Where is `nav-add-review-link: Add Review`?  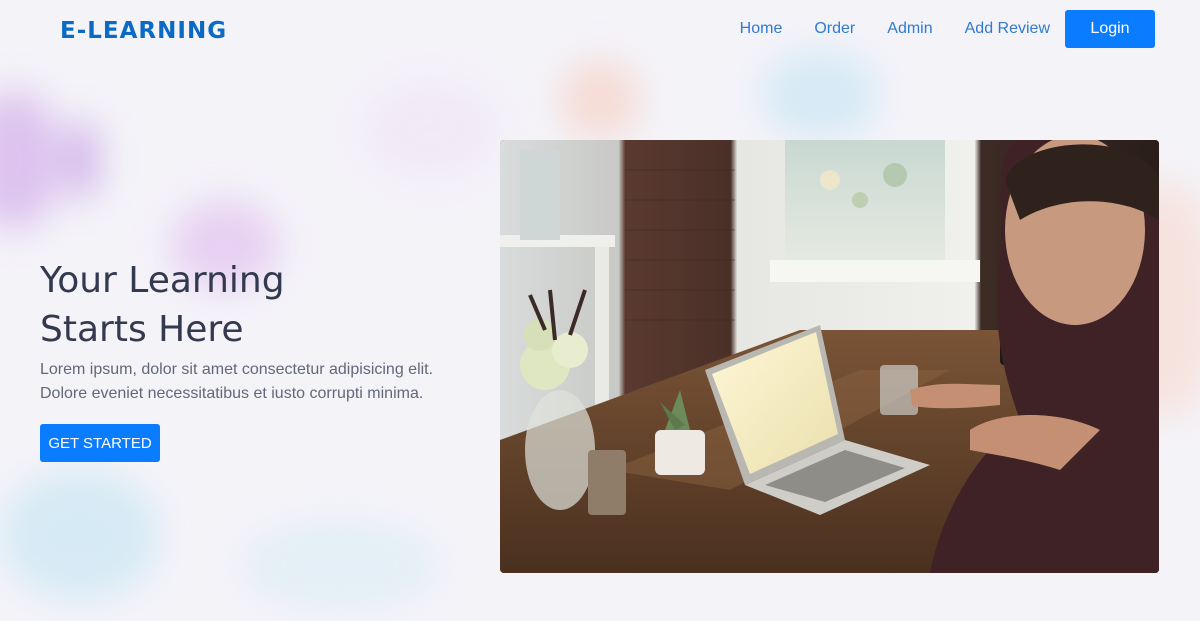
nav-add-review-link: Add Review is located at coordinates (1007, 29).